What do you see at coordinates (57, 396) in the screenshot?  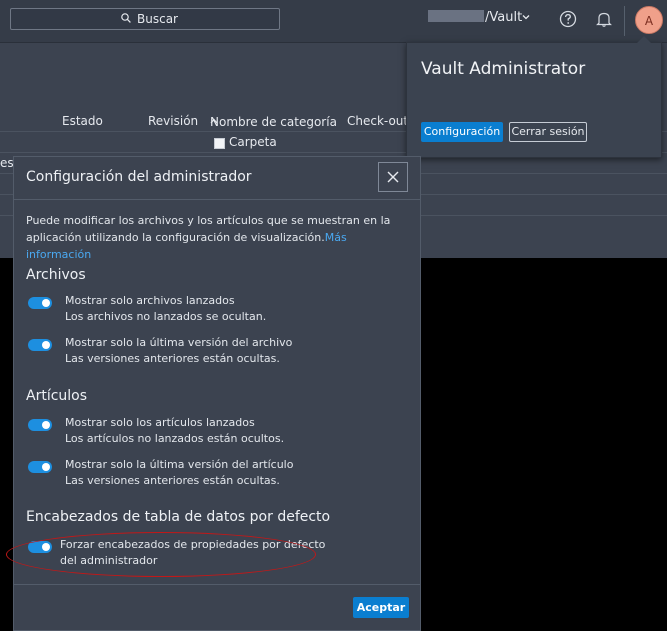 I see `section-heading-items: Artículos` at bounding box center [57, 396].